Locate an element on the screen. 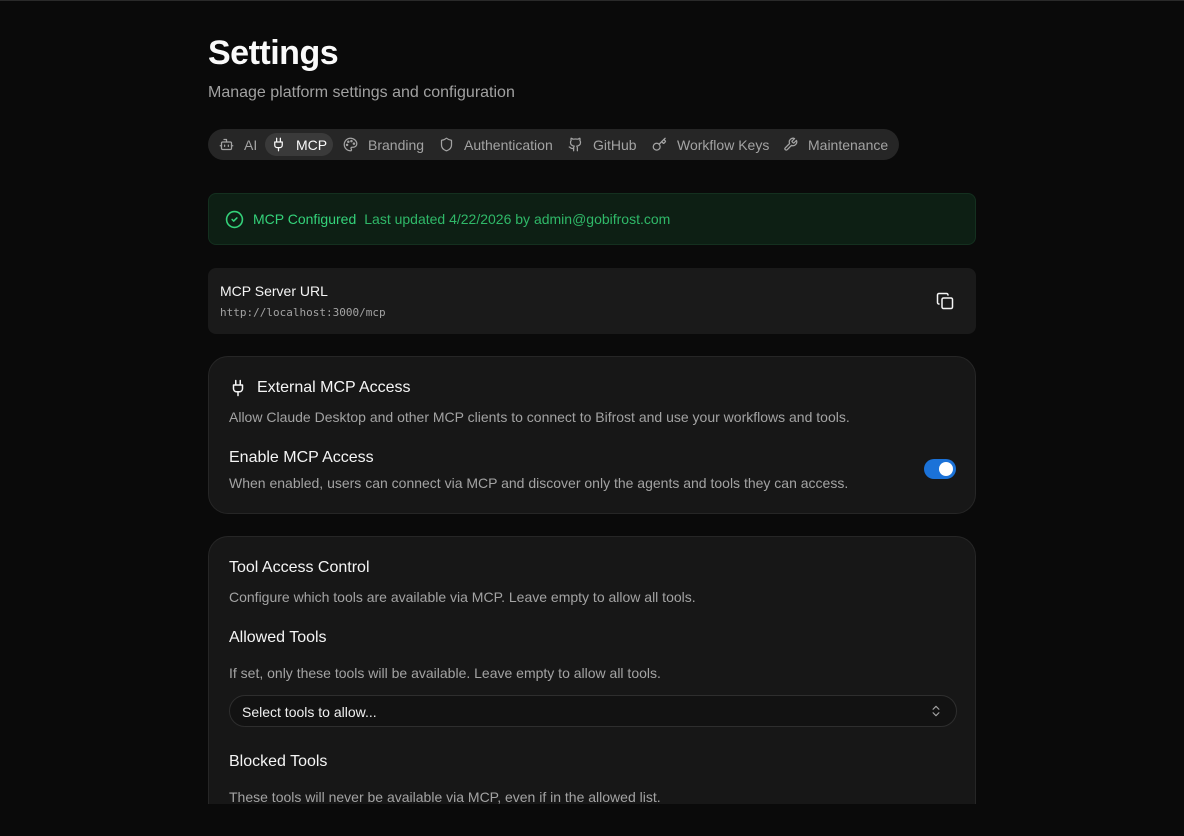 This screenshot has width=1184, height=836. tab-ai: AI is located at coordinates (238, 144).